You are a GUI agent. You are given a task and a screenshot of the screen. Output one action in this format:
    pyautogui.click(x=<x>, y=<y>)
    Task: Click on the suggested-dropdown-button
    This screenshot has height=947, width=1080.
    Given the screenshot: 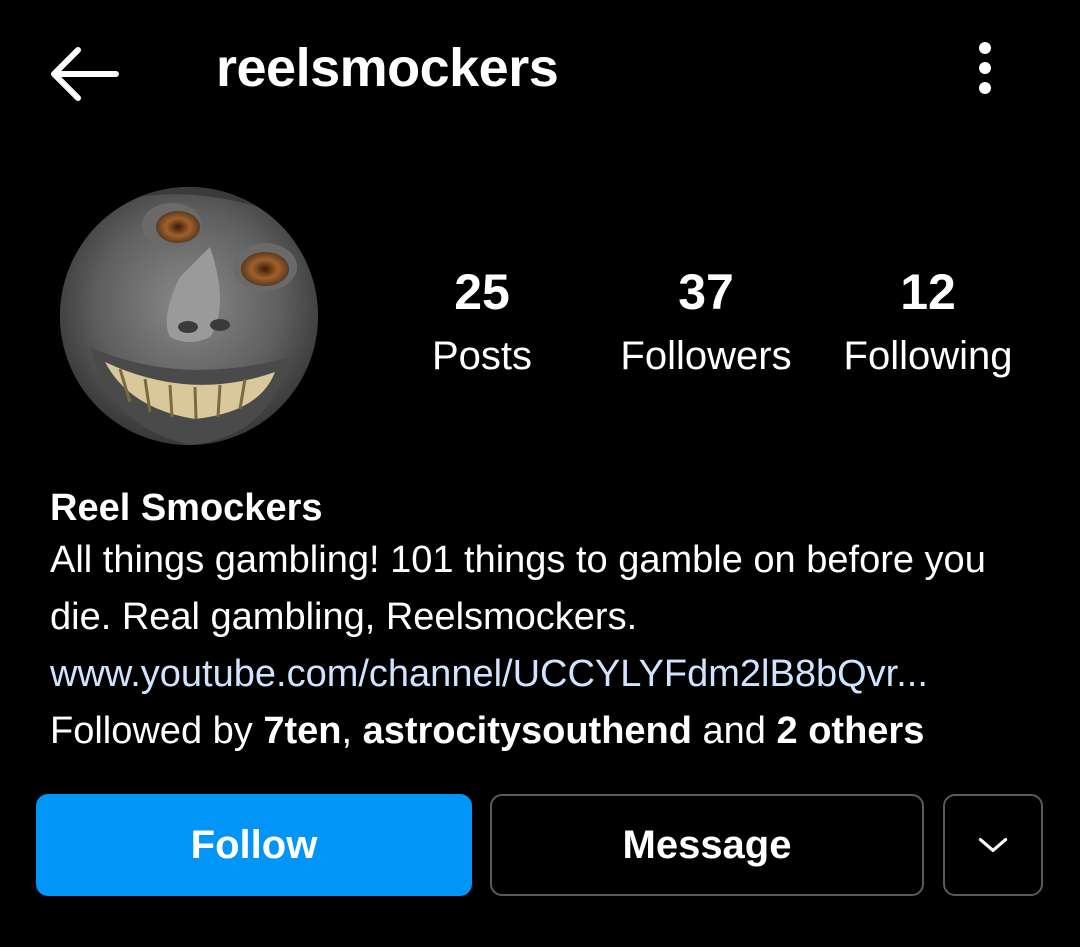 What is the action you would take?
    pyautogui.click(x=993, y=845)
    